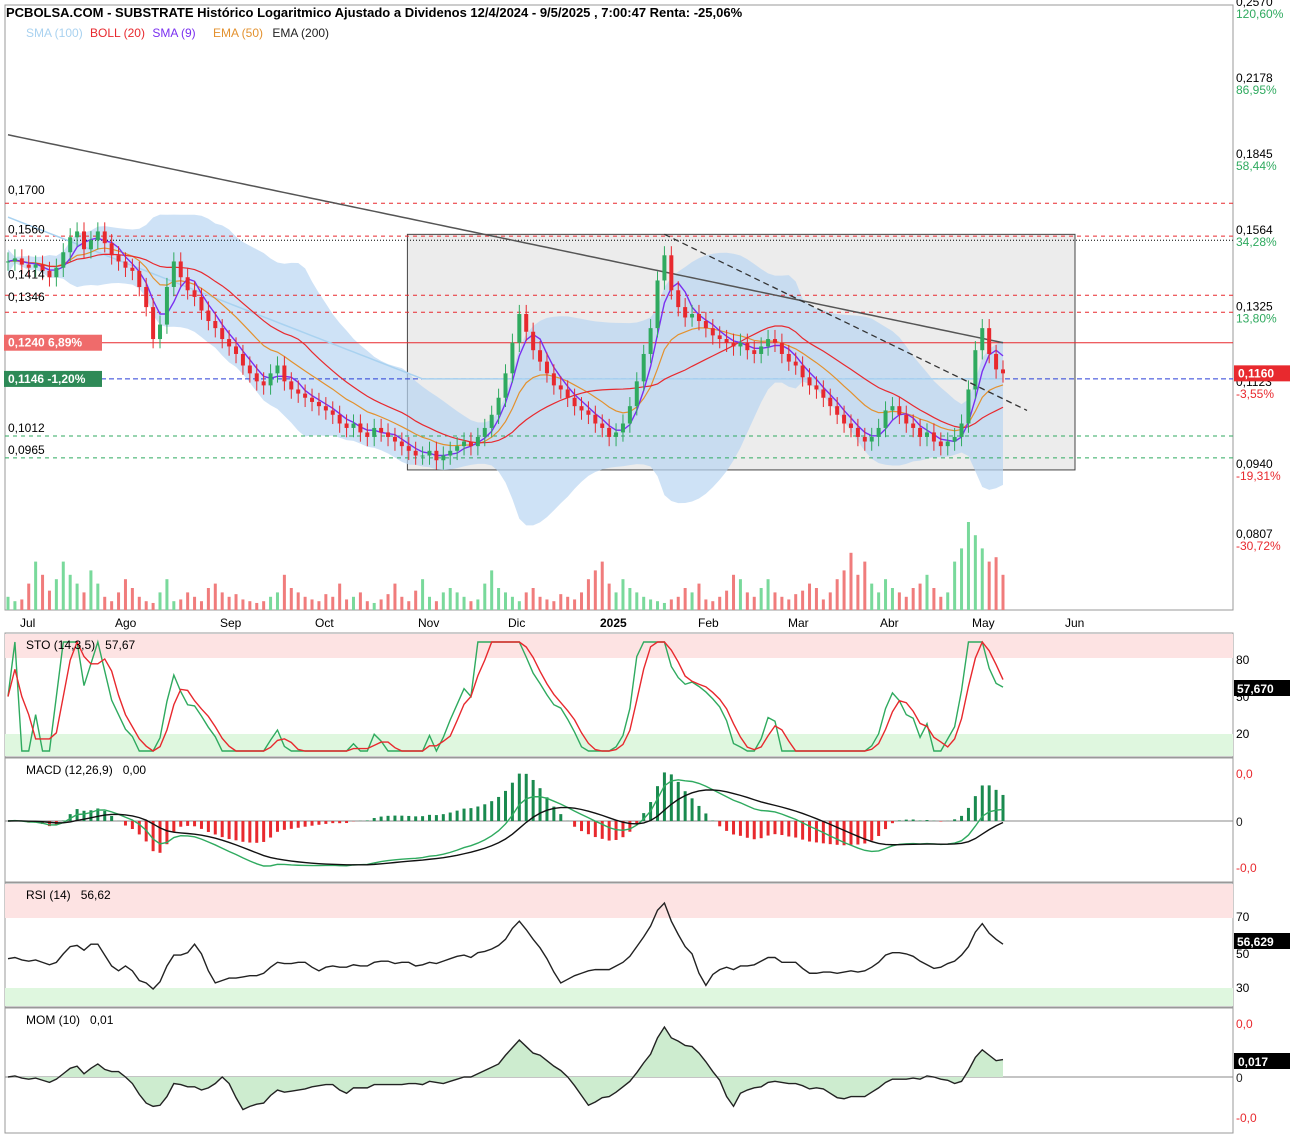 This screenshot has height=1138, width=1299. I want to click on sto-value-text: 57,670, so click(1255, 689).